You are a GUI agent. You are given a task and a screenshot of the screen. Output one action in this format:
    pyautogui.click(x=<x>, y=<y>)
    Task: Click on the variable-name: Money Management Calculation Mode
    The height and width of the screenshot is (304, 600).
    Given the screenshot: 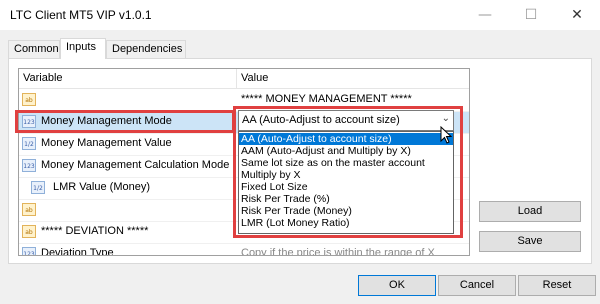 What is the action you would take?
    pyautogui.click(x=135, y=165)
    